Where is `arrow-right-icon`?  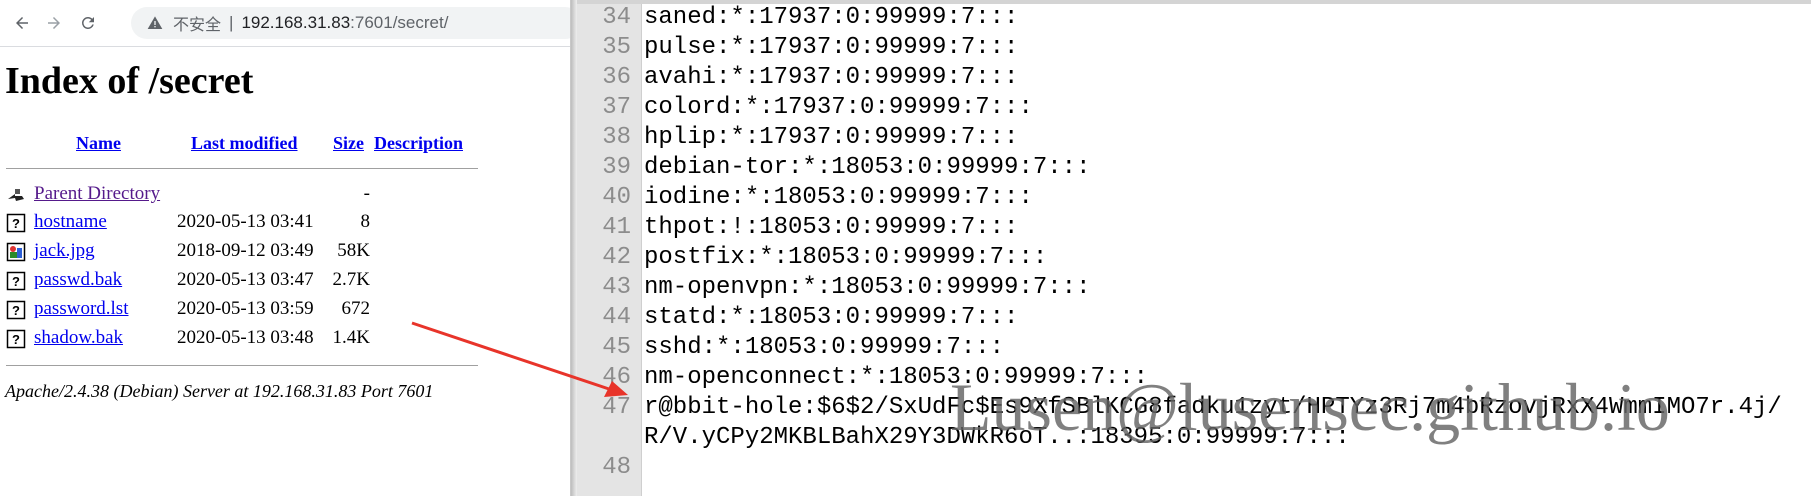
arrow-right-icon is located at coordinates (54, 23).